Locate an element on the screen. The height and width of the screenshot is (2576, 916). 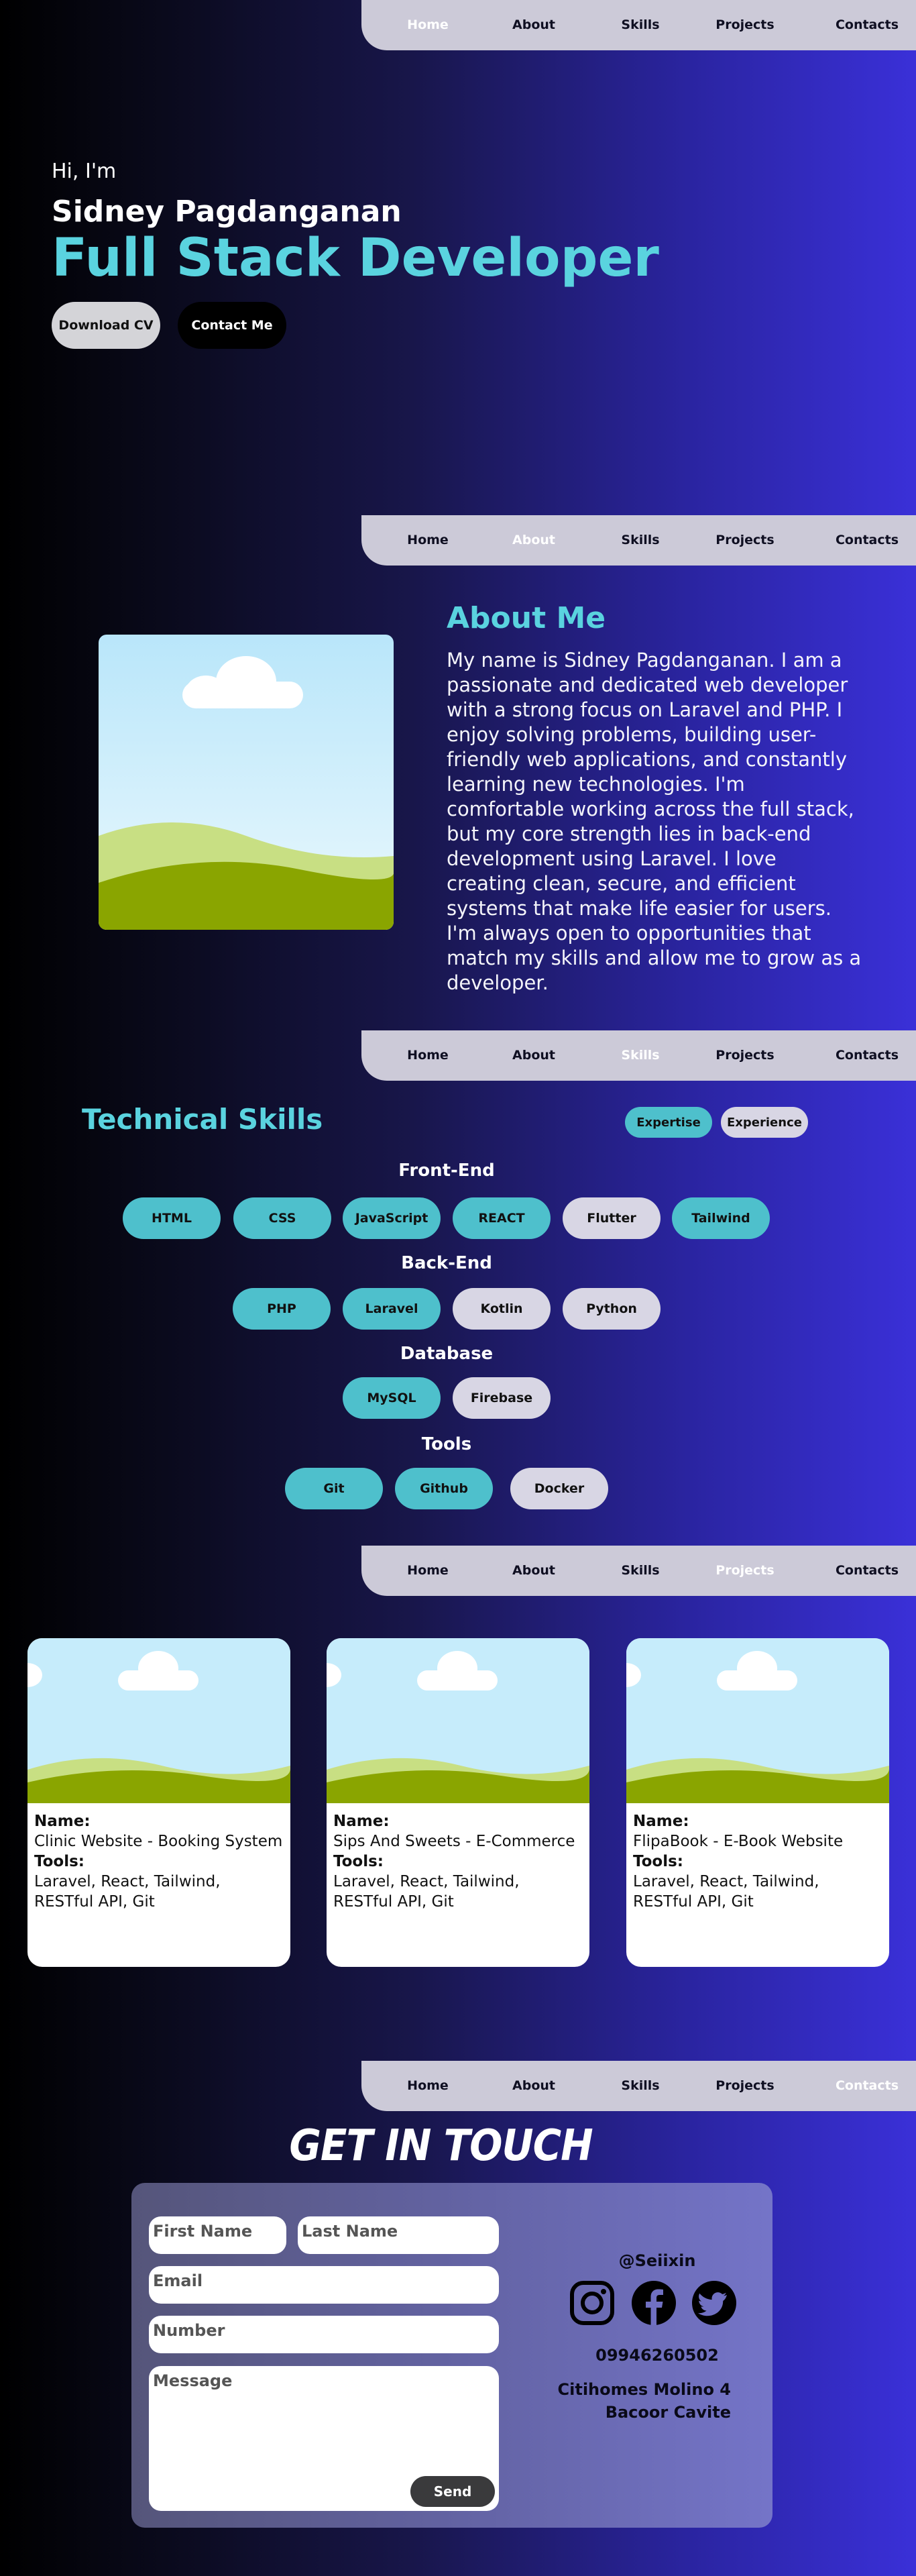
contact-nav: Home About Skills Projects Contacts is located at coordinates (638, 2086).